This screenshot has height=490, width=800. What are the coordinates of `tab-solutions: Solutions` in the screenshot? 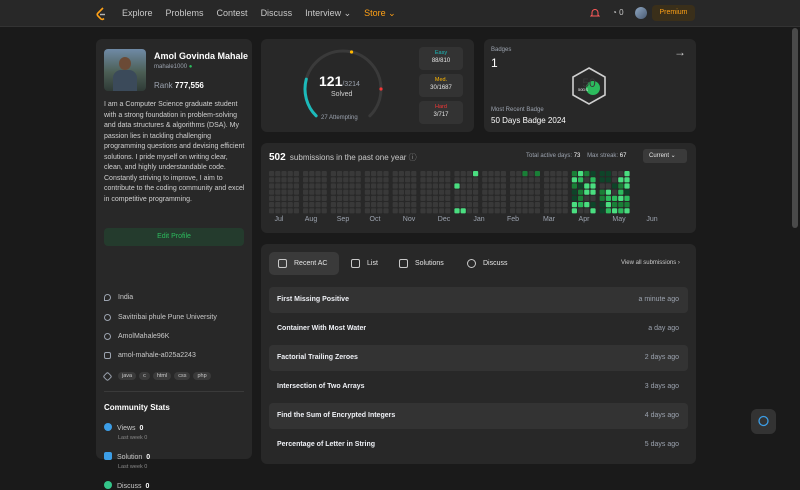 It's located at (421, 263).